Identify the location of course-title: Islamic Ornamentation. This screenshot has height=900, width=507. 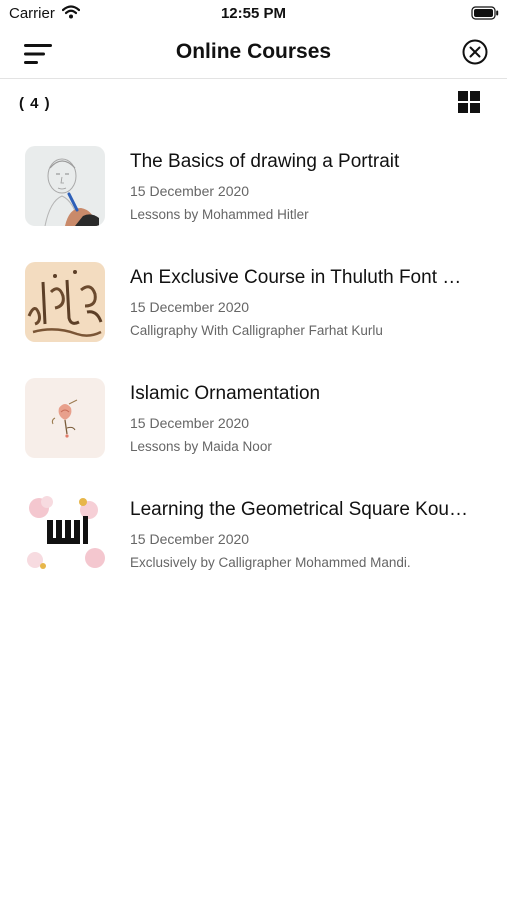
(225, 393).